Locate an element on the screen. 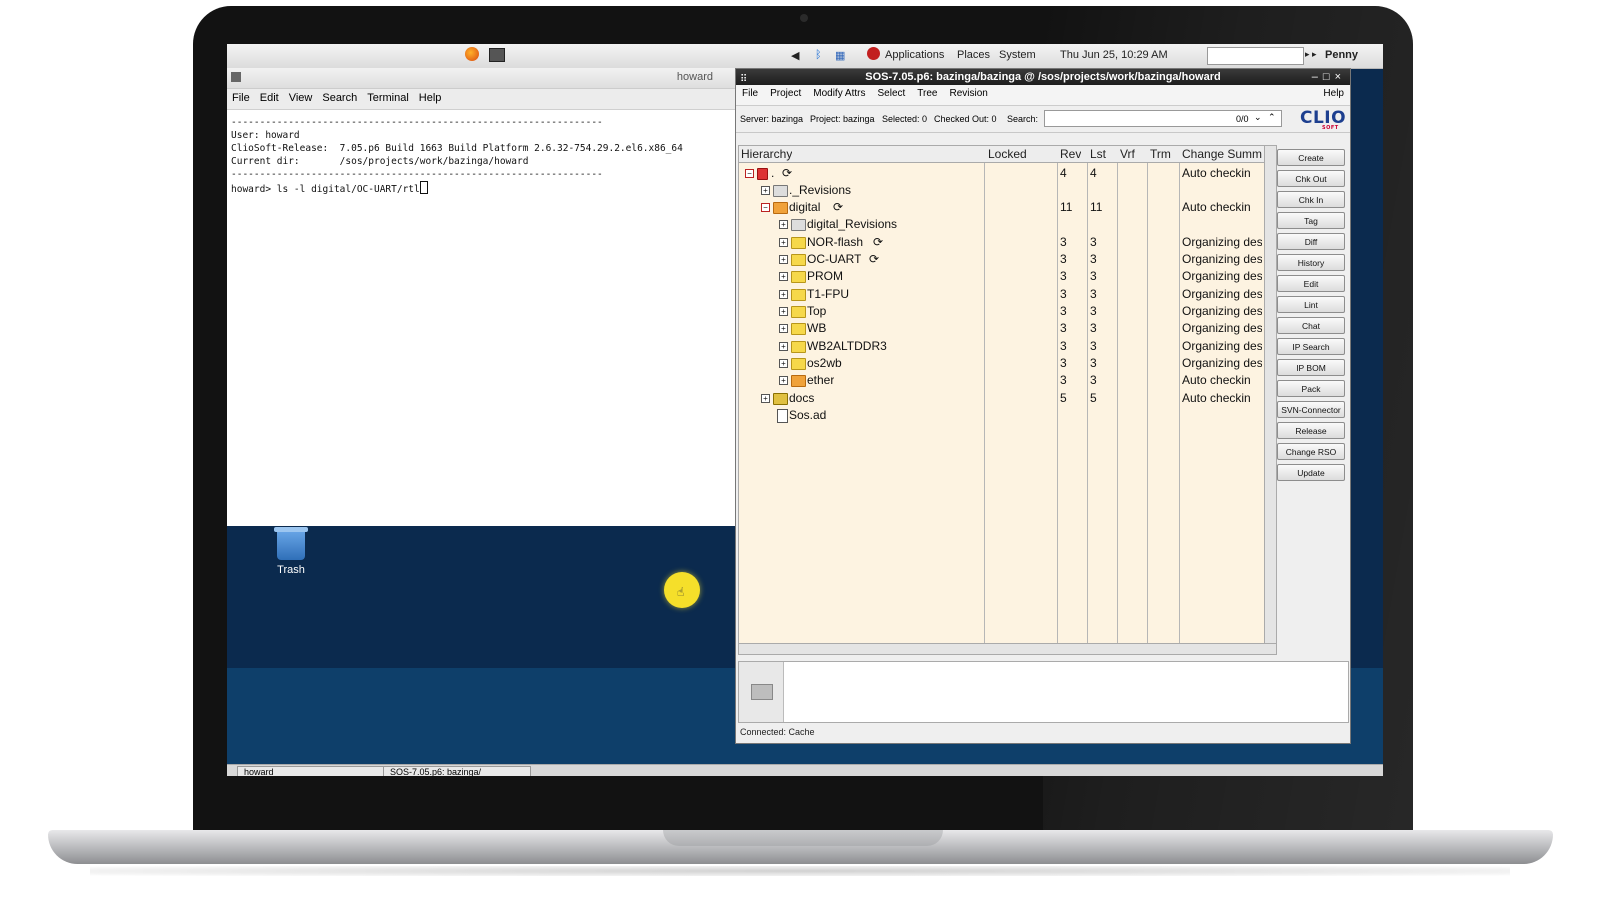  column-header-vrf: Vrf is located at coordinates (1127, 154).